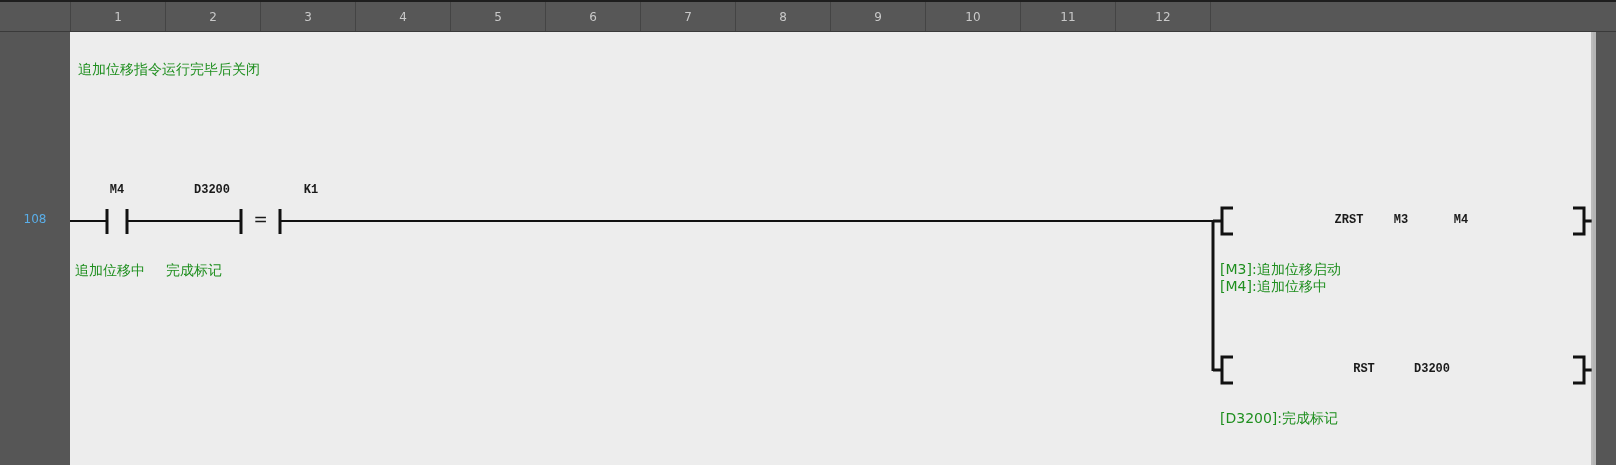 The width and height of the screenshot is (1616, 465). What do you see at coordinates (118, 16) in the screenshot?
I see `column-number: 1` at bounding box center [118, 16].